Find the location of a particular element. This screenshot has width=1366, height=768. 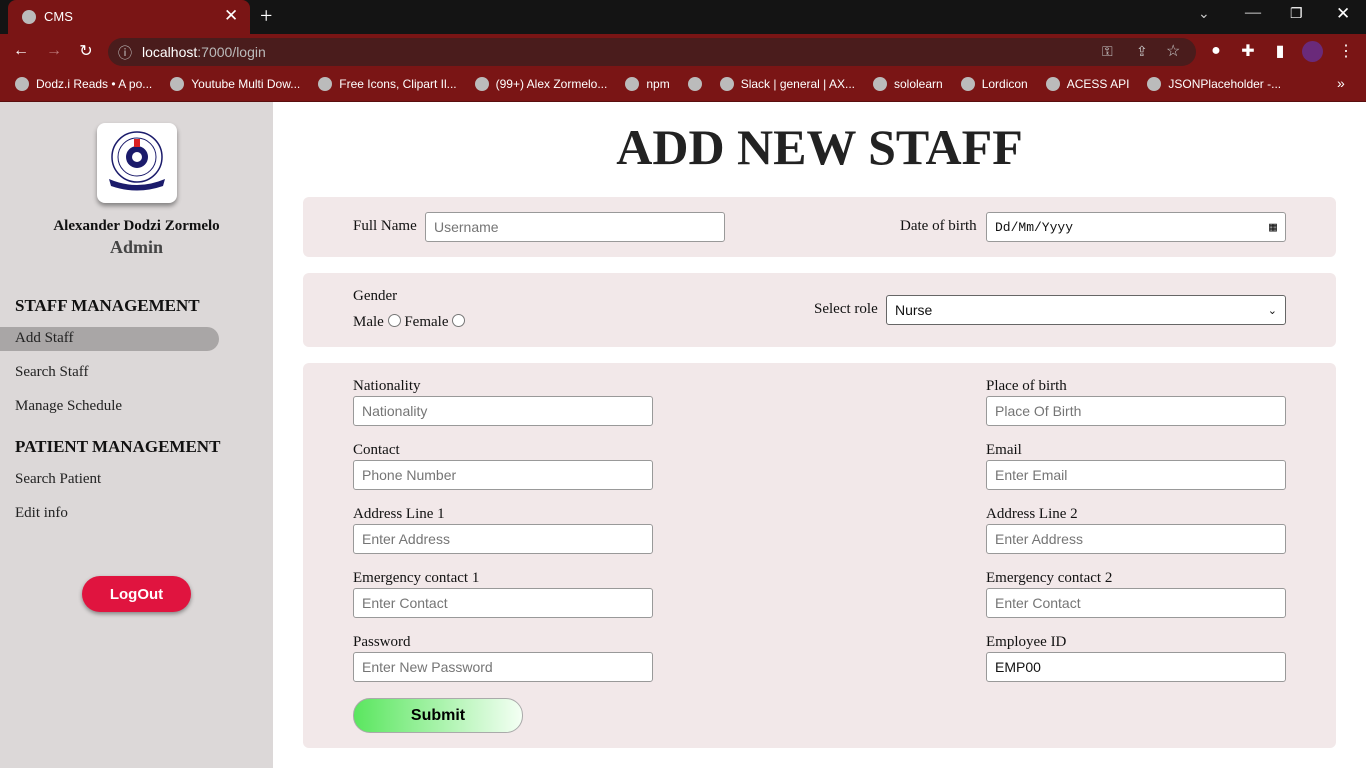

minimize-icon: — is located at coordinates (1253, 13).